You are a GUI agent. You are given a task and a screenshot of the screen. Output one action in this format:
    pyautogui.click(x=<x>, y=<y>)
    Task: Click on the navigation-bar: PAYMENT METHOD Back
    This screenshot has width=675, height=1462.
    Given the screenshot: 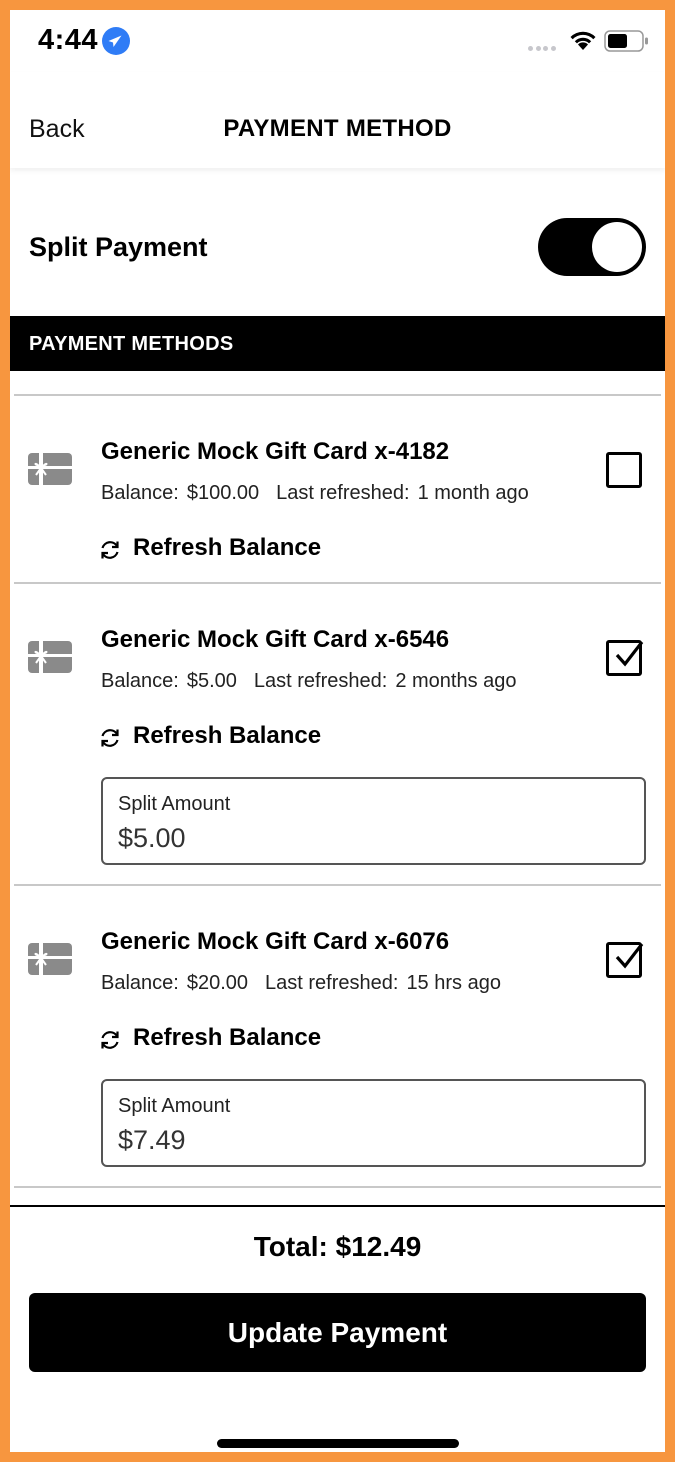 What is the action you would take?
    pyautogui.click(x=337, y=120)
    